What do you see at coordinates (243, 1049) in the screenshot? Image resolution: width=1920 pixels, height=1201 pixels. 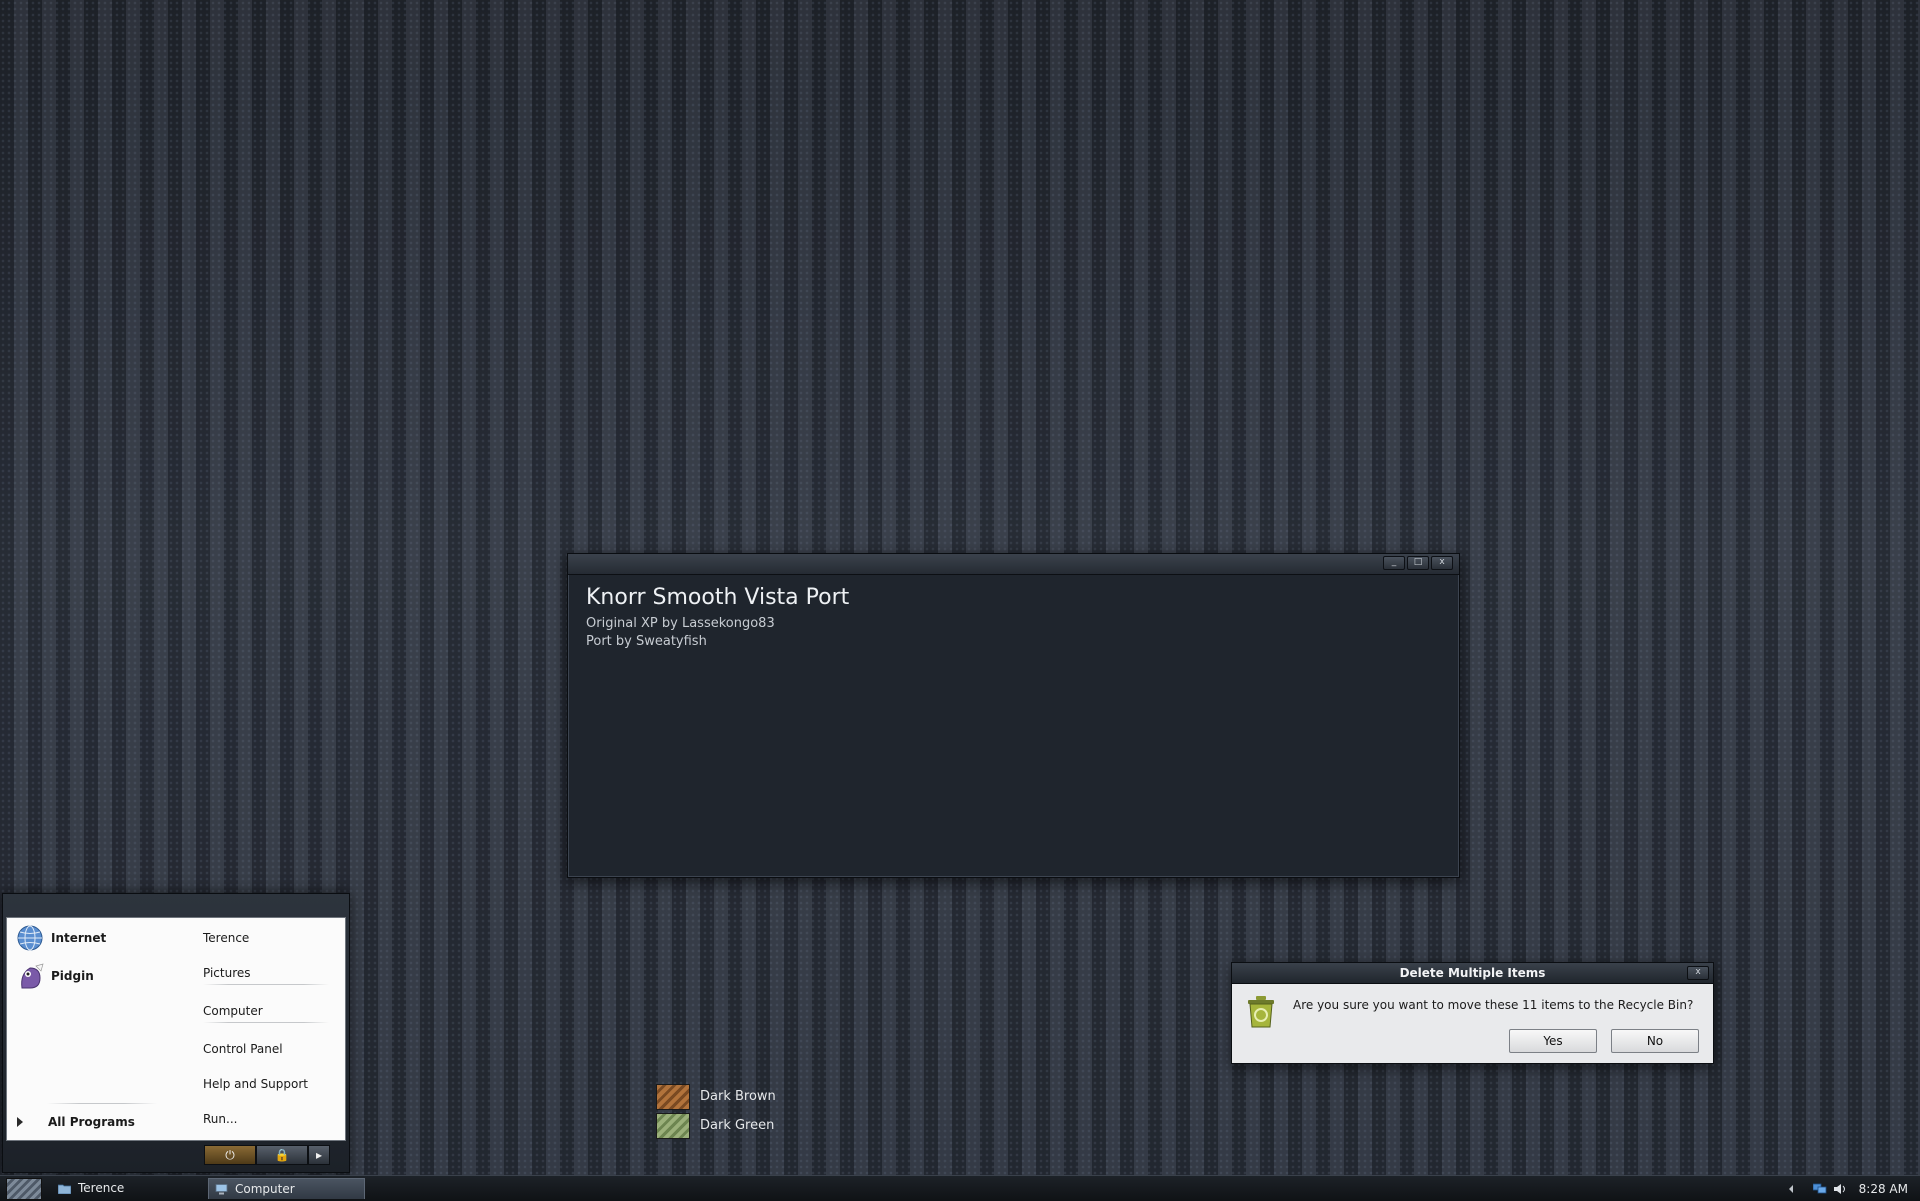 I see `start-item-control-panel: Control Panel` at bounding box center [243, 1049].